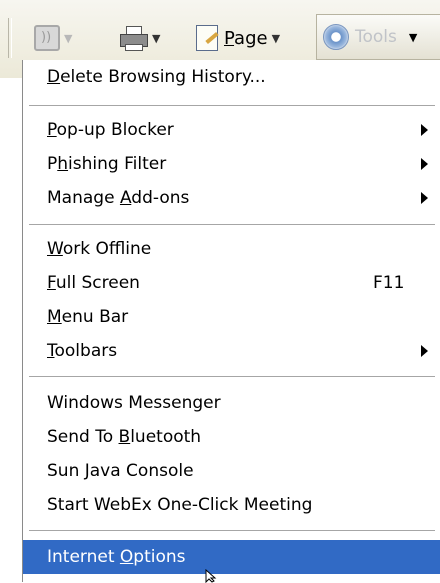 This screenshot has height=583, width=440. I want to click on tools-menu-button: Tools ▼, so click(378, 37).